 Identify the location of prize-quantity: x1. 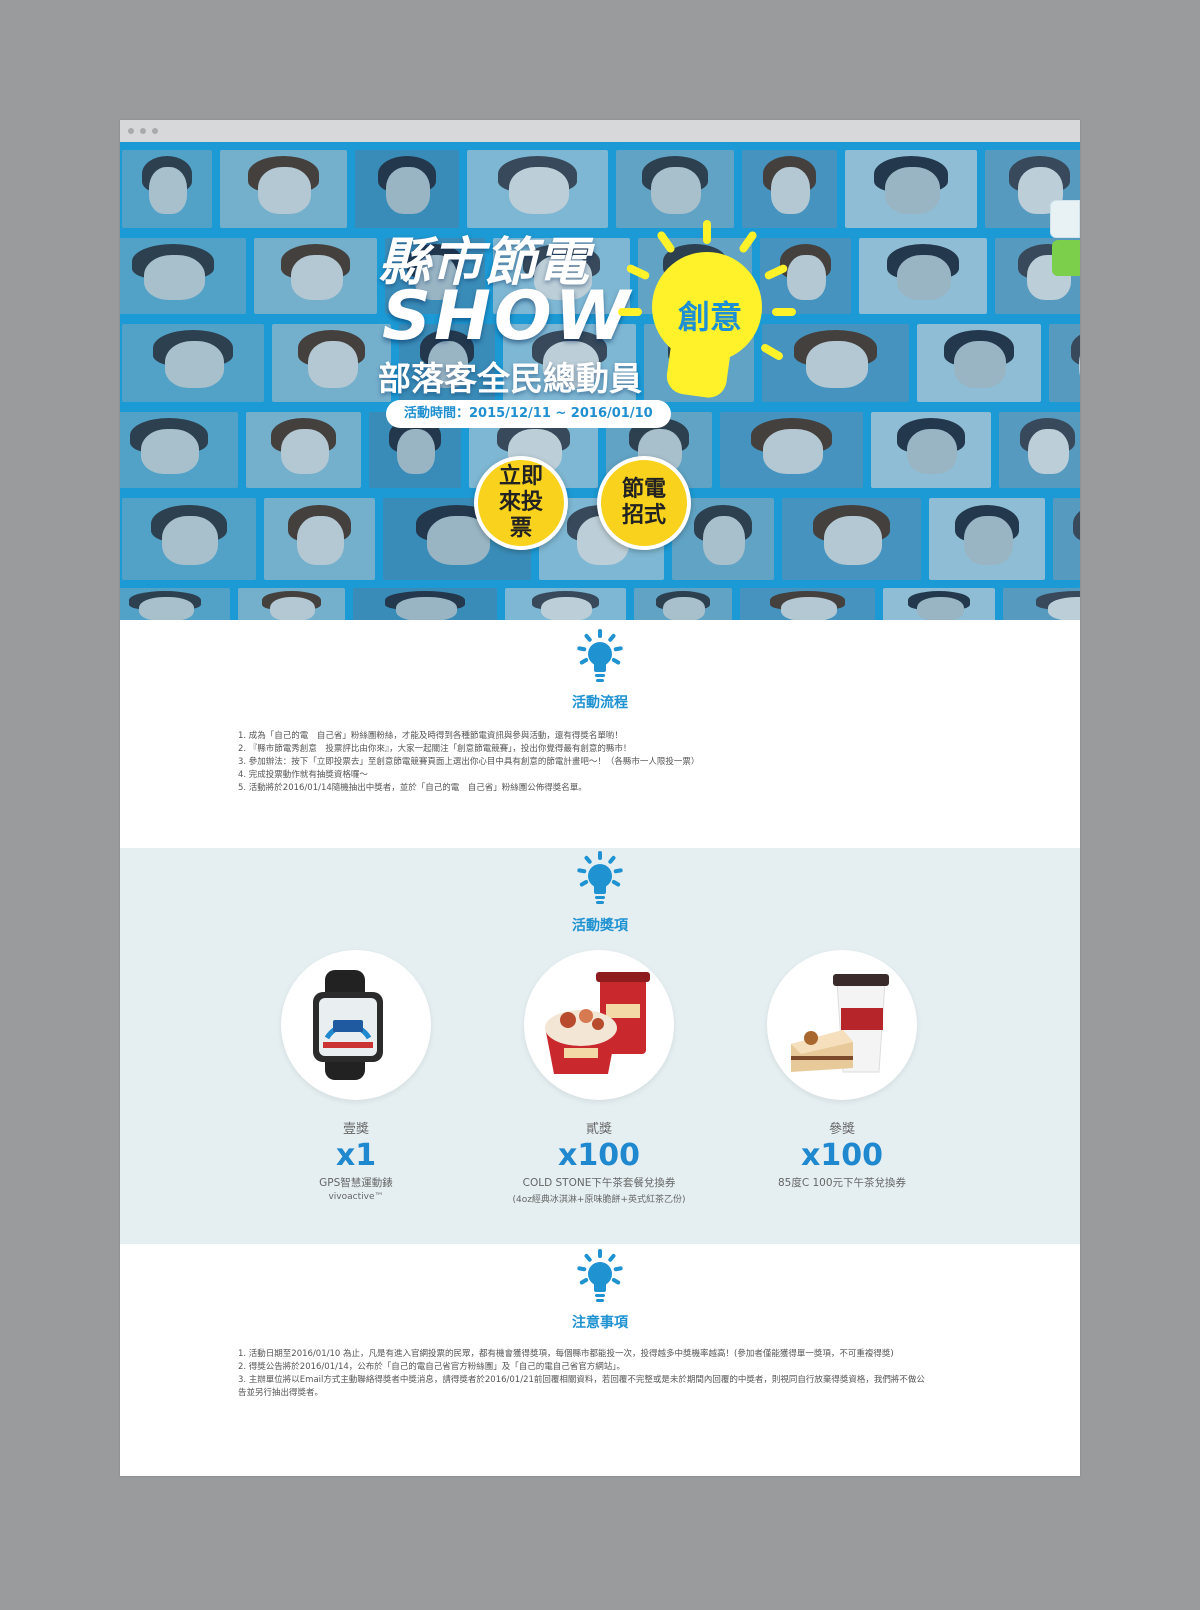
(356, 1155).